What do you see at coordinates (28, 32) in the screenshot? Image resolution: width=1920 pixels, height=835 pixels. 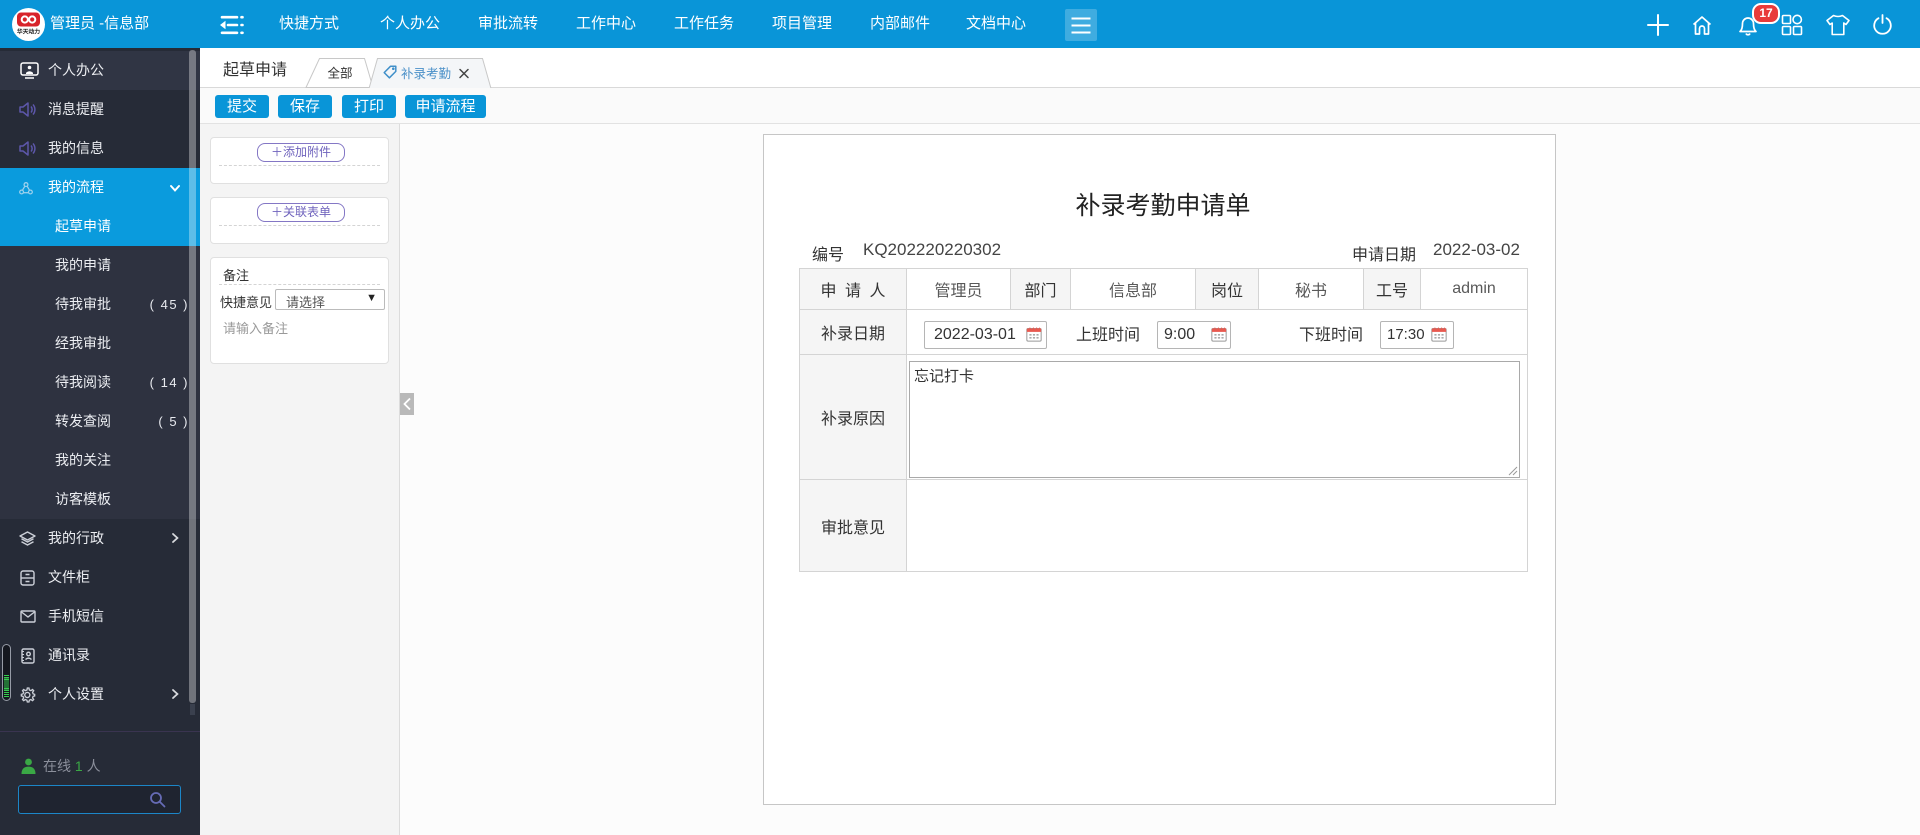 I see `svg-text: 华天动力` at bounding box center [28, 32].